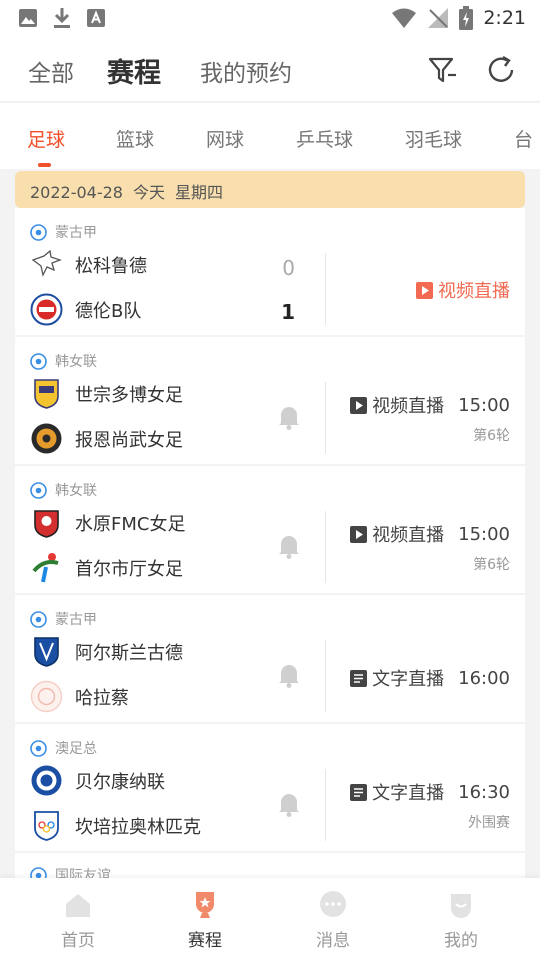  I want to click on wifi-icon, so click(404, 18).